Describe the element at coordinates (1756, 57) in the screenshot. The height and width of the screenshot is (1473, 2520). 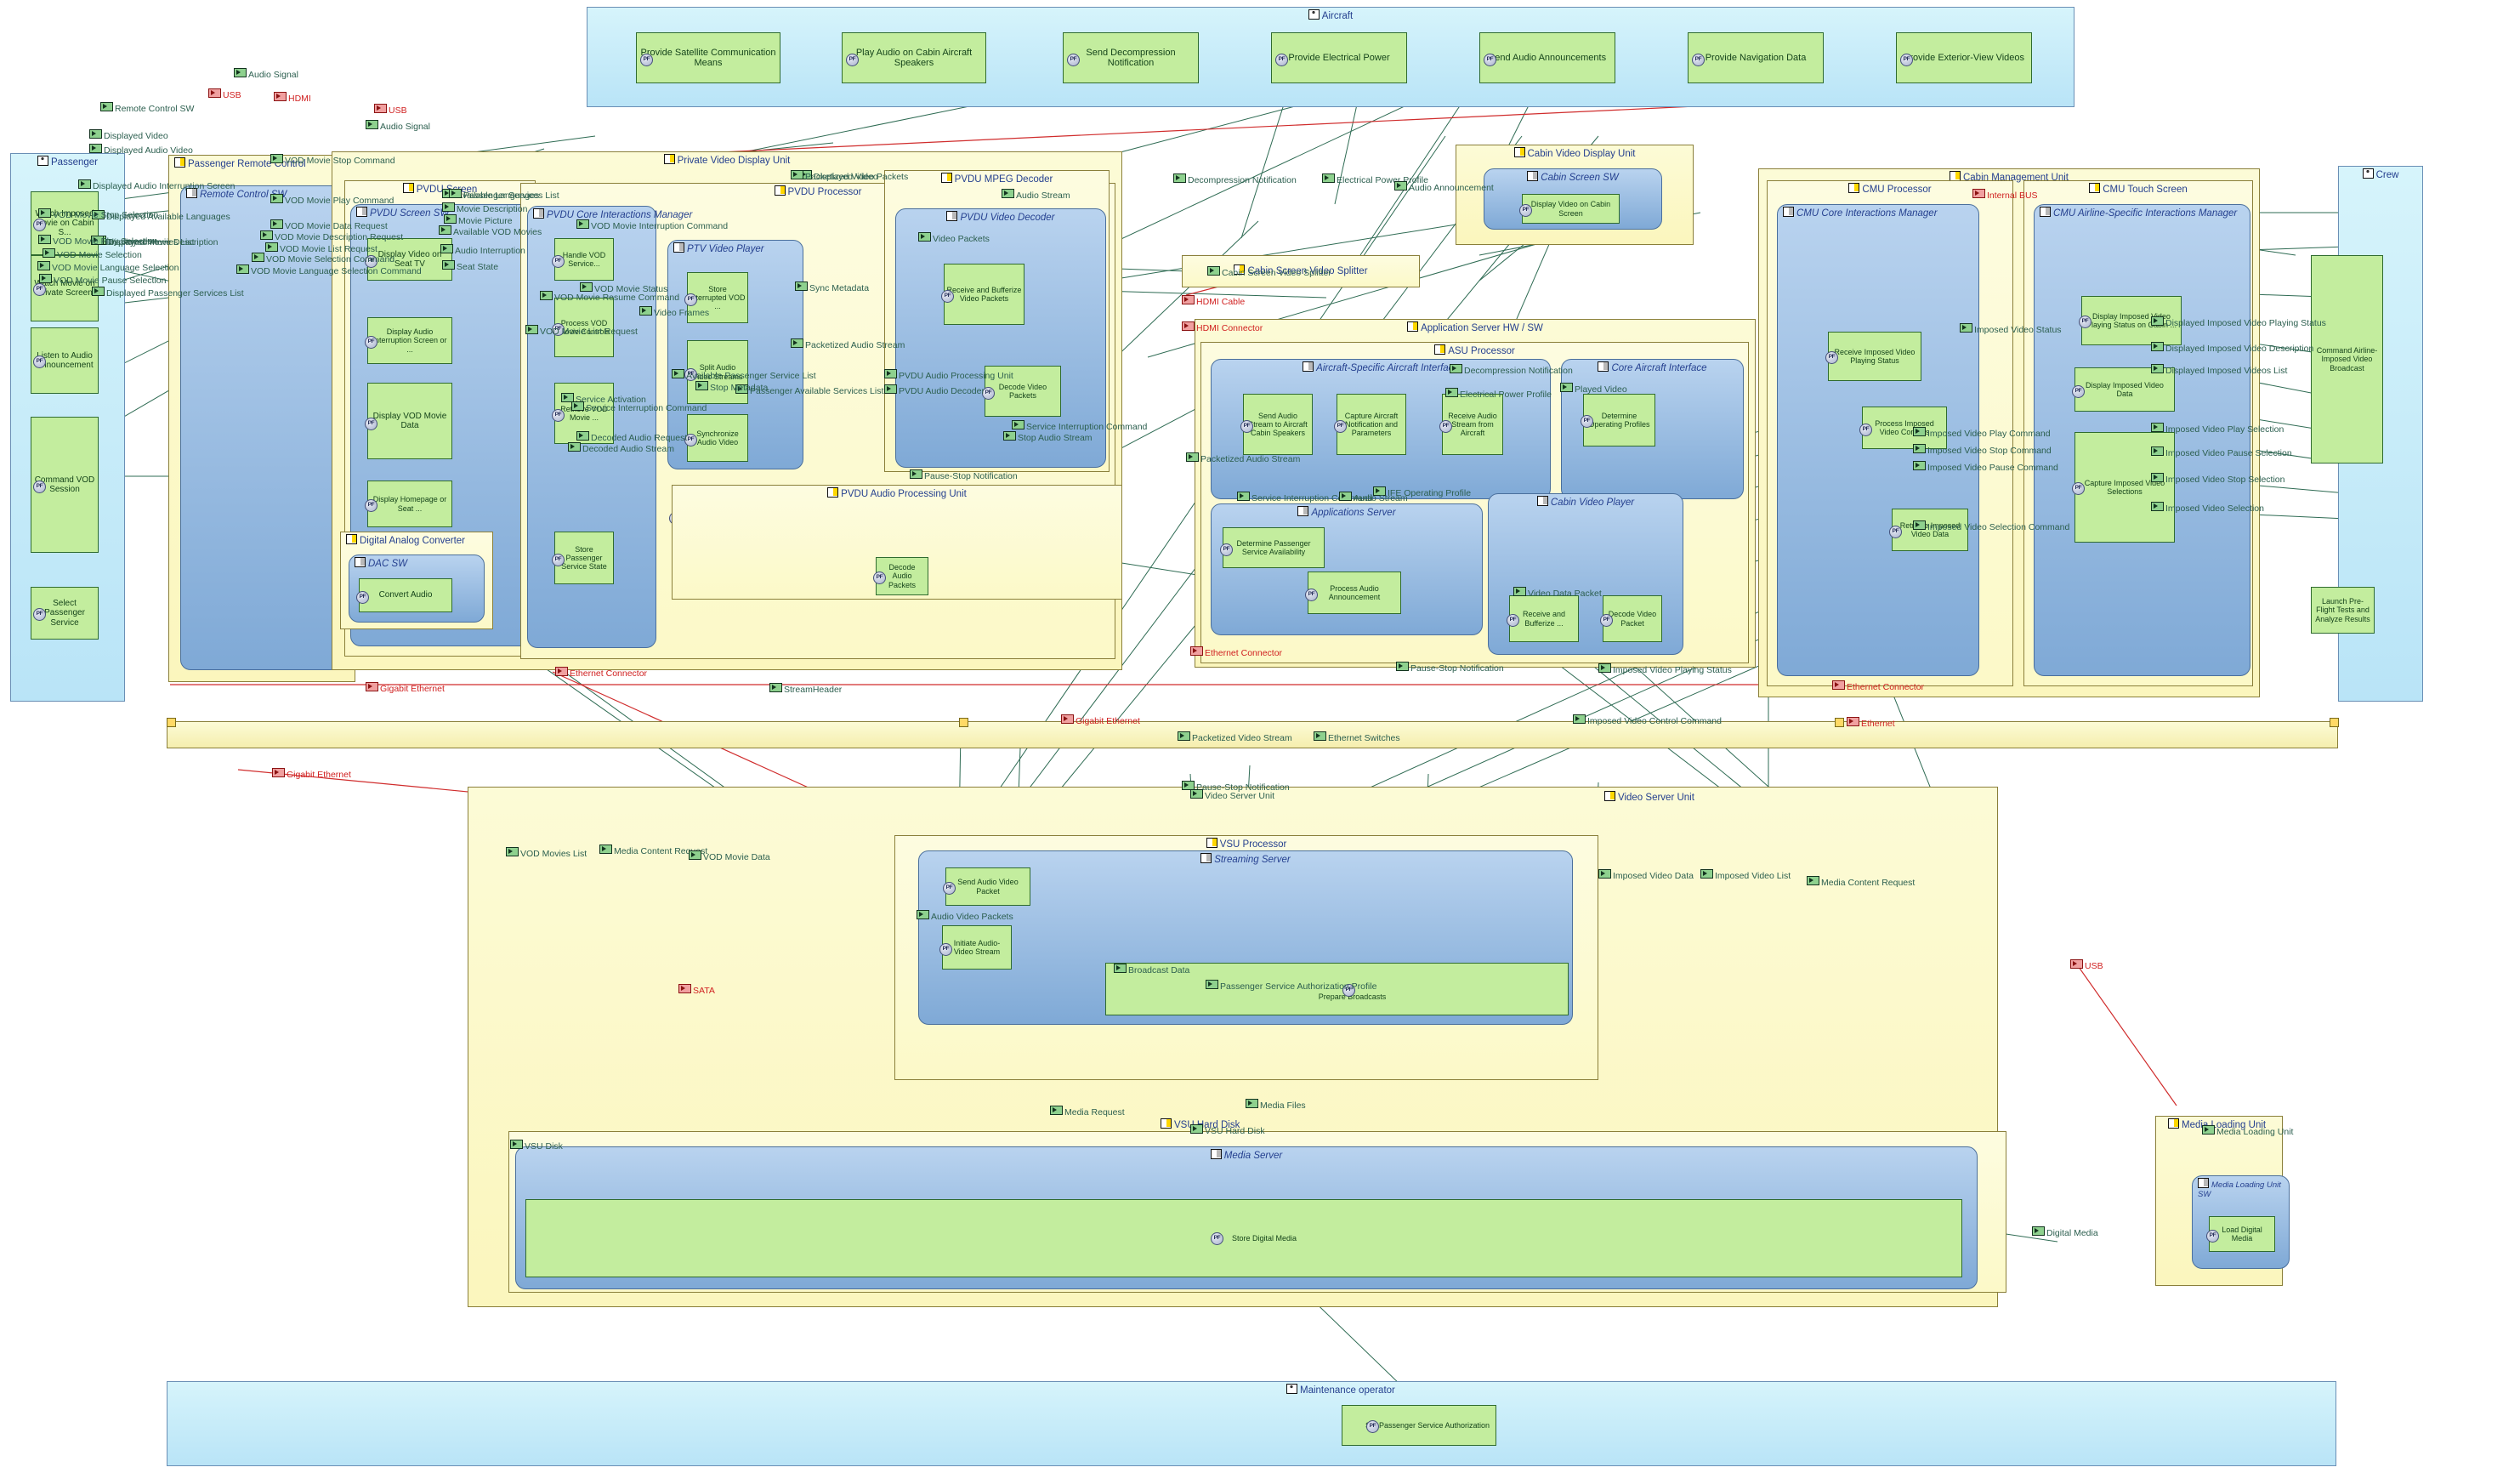
I see `function-provide-navigation-data: PF Provide Navigation Data` at that location.